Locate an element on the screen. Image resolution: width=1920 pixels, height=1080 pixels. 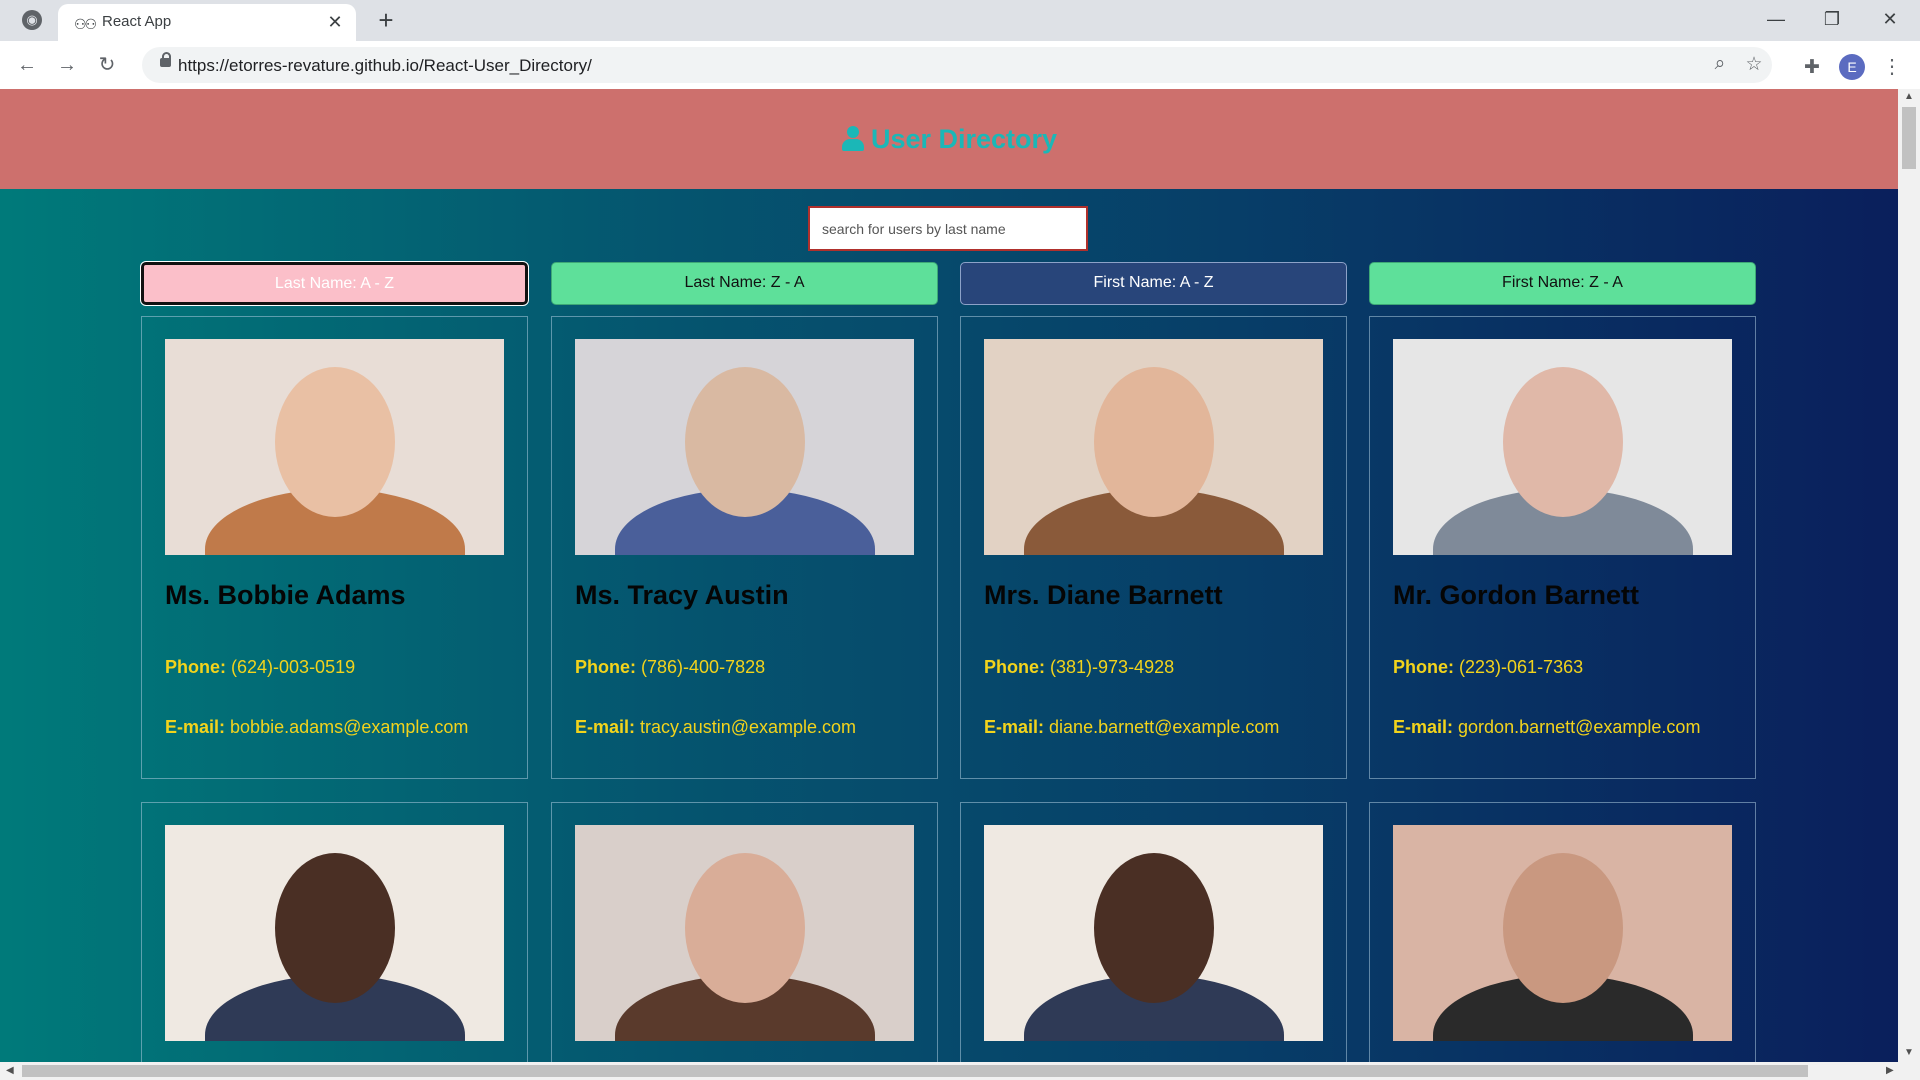
email-value: gordon.barnett@example.com is located at coordinates (1579, 727).